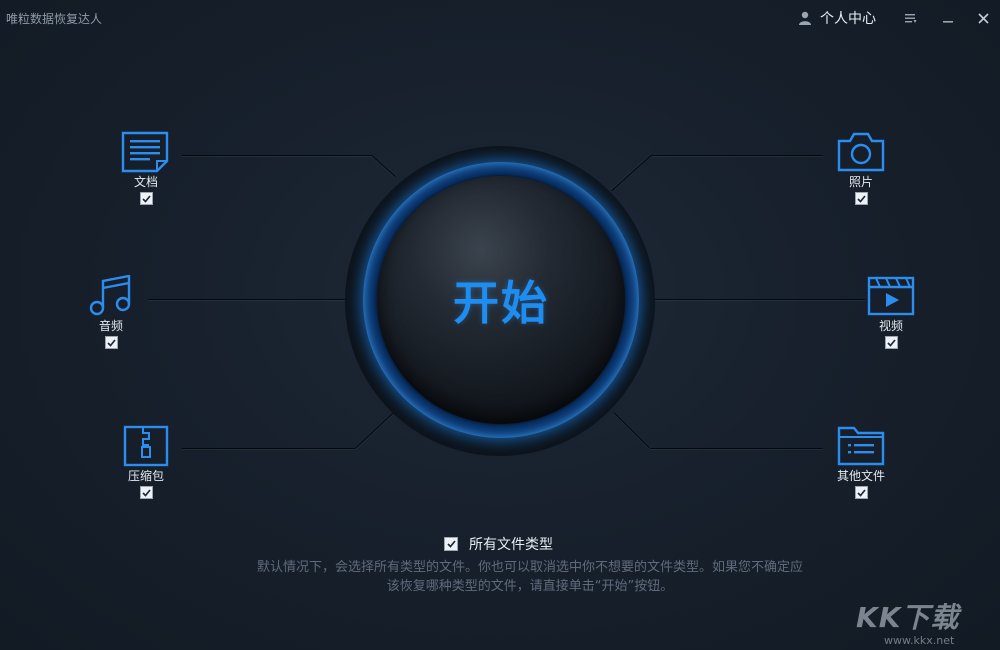  I want to click on photos-button, so click(861, 152).